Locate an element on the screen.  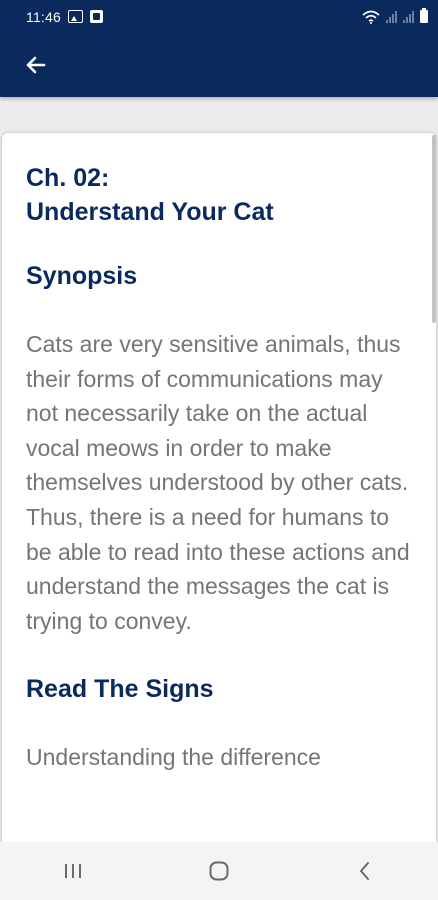
home-button is located at coordinates (219, 871).